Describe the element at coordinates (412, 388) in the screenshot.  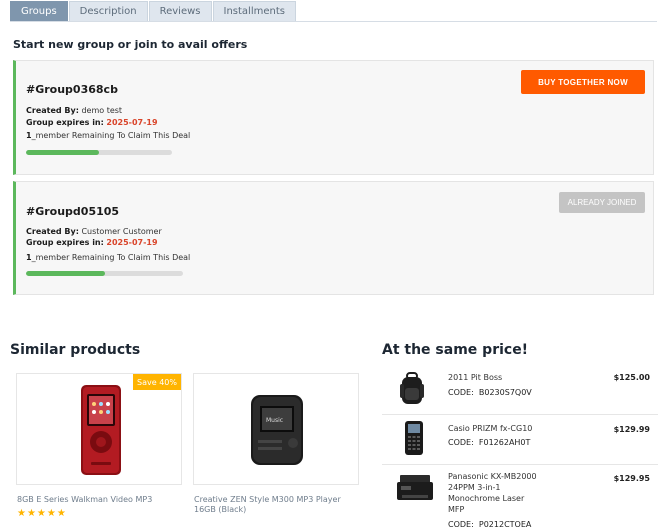
I see `backpack-icon` at that location.